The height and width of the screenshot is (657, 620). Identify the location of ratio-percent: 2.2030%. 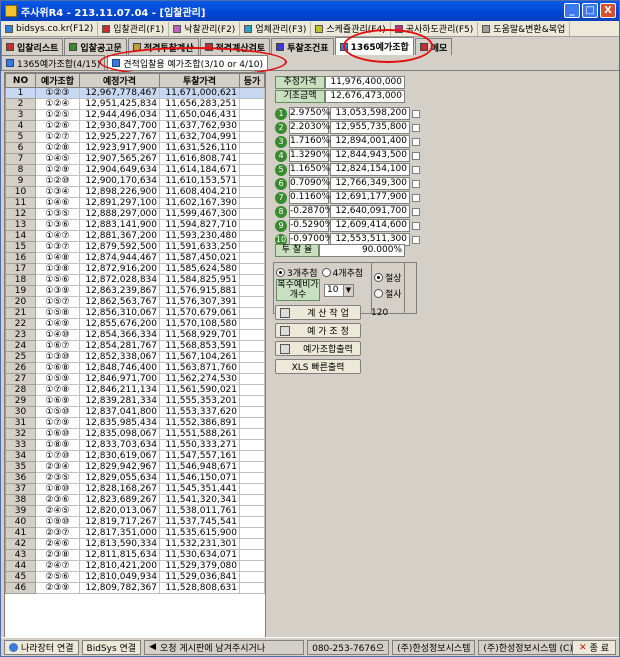
(309, 127).